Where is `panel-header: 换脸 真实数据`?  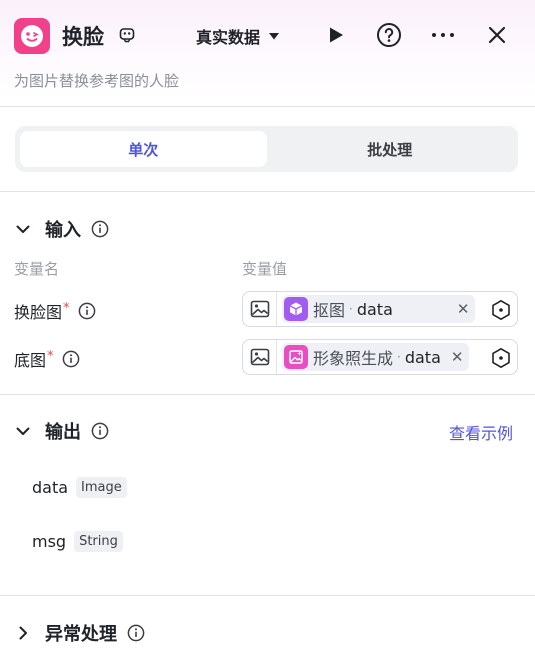
panel-header: 换脸 真实数据 is located at coordinates (267, 35).